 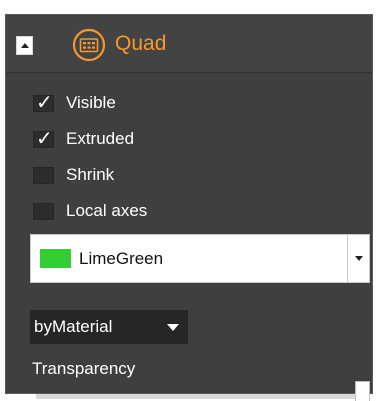 What do you see at coordinates (91, 102) in the screenshot?
I see `visible-label: Visible` at bounding box center [91, 102].